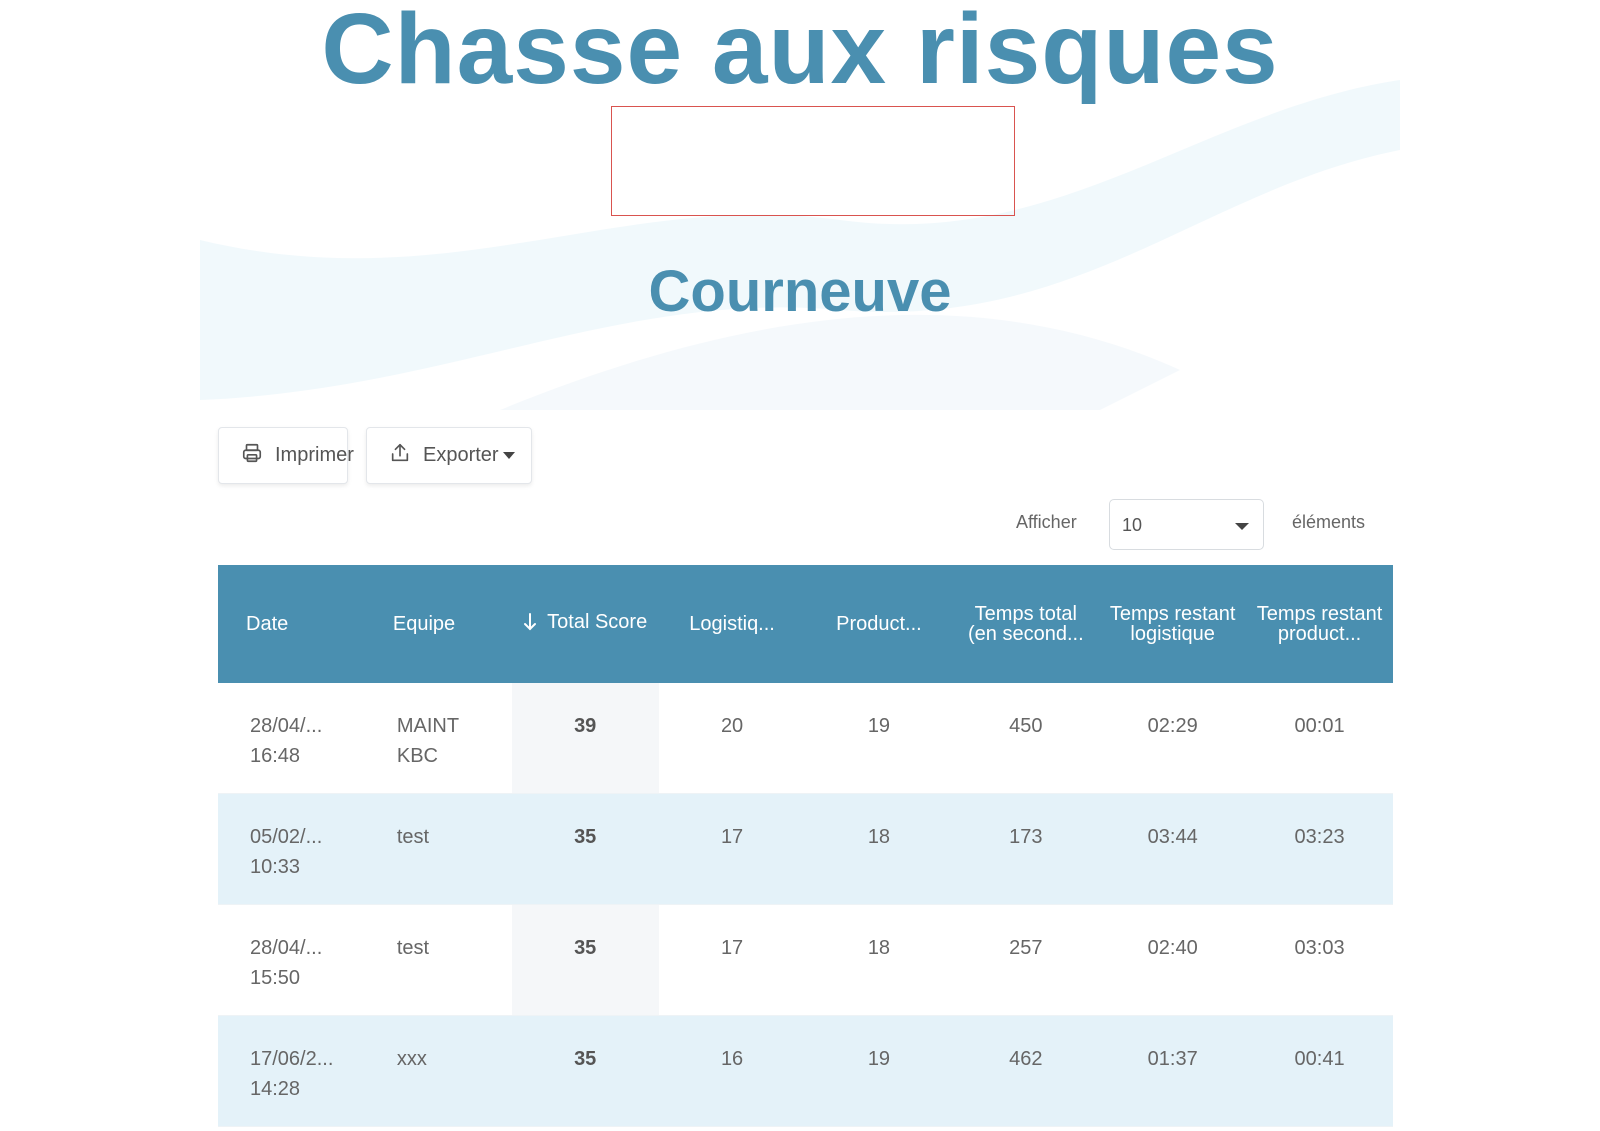 The width and height of the screenshot is (1600, 1131). What do you see at coordinates (1319, 1059) in the screenshot?
I see `cell-temps-restant-production: 00:41` at bounding box center [1319, 1059].